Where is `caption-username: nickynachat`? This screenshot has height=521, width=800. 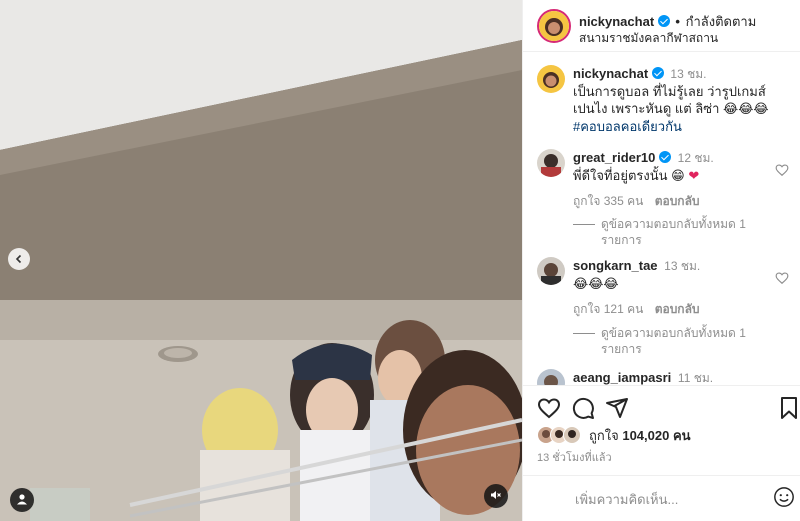 caption-username: nickynachat is located at coordinates (610, 73).